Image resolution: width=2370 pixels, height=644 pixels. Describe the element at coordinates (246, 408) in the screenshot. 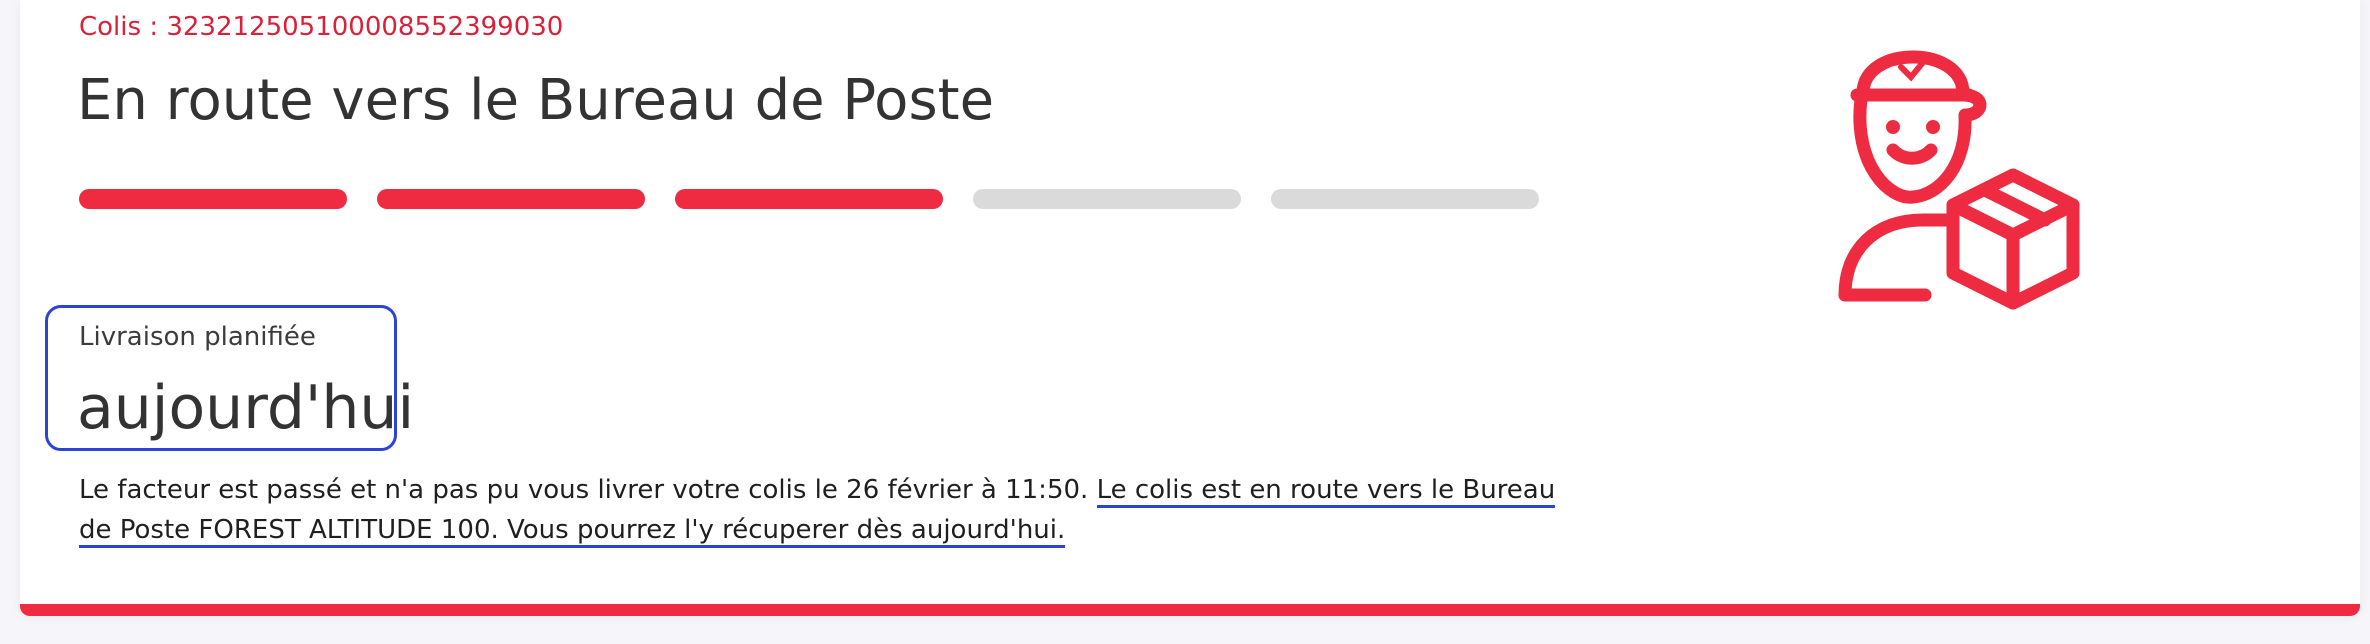

I see `planned-delivery-value: aujourd'hui` at that location.